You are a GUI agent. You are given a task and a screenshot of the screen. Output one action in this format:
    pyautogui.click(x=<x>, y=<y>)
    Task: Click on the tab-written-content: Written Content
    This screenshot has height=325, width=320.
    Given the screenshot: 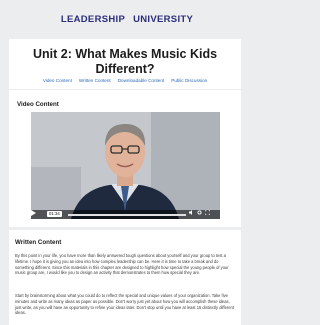 What is the action you would take?
    pyautogui.click(x=95, y=80)
    